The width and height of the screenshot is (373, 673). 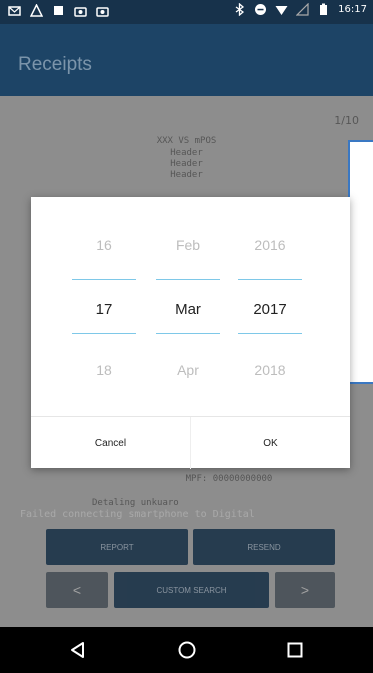 I want to click on minus-circle-icon, so click(x=261, y=9).